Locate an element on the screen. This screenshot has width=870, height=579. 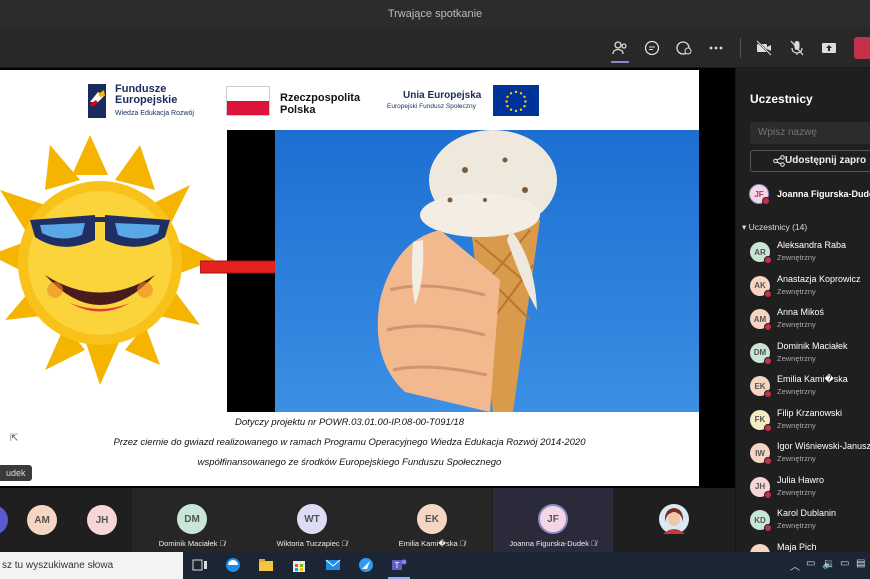
participant-row: KD Karol Dublanin Zewnętrzny is located at coordinates (803, 524).